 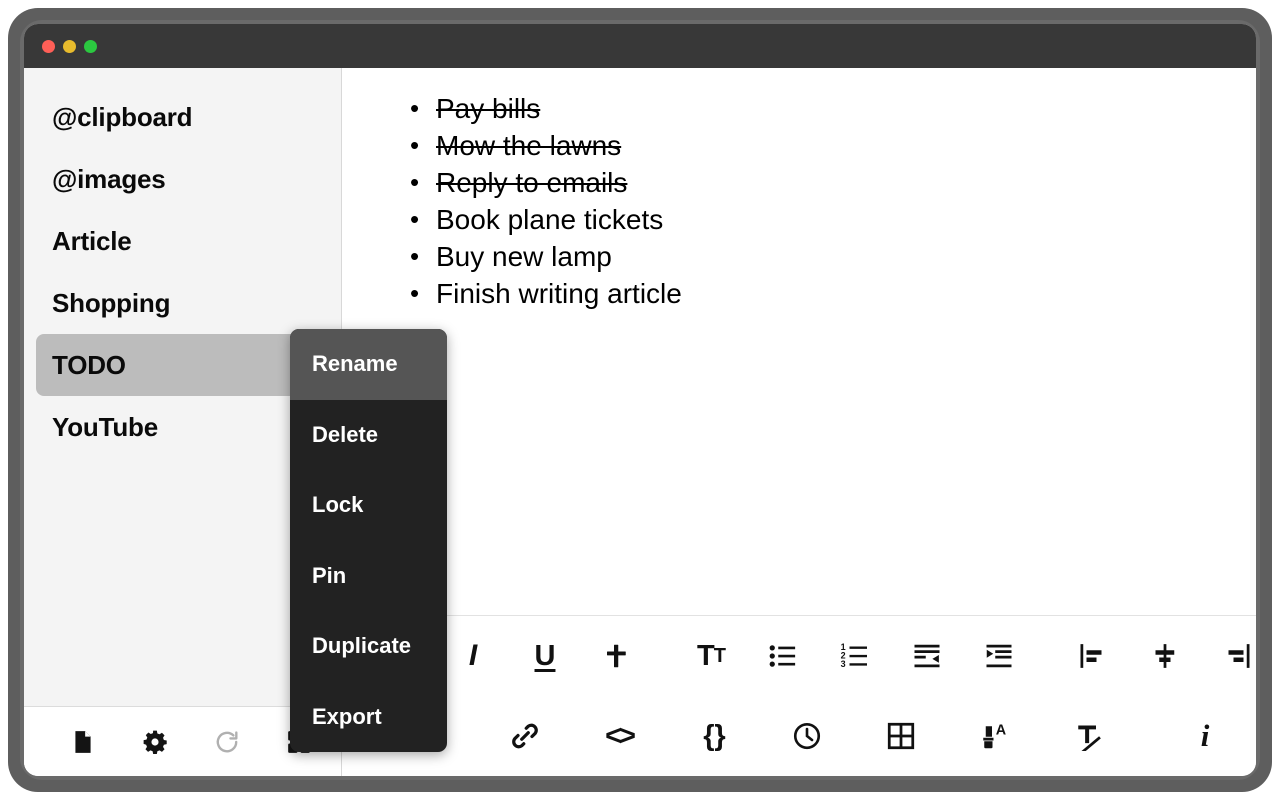 I want to click on context-menu-item-label: Lock, so click(x=338, y=505).